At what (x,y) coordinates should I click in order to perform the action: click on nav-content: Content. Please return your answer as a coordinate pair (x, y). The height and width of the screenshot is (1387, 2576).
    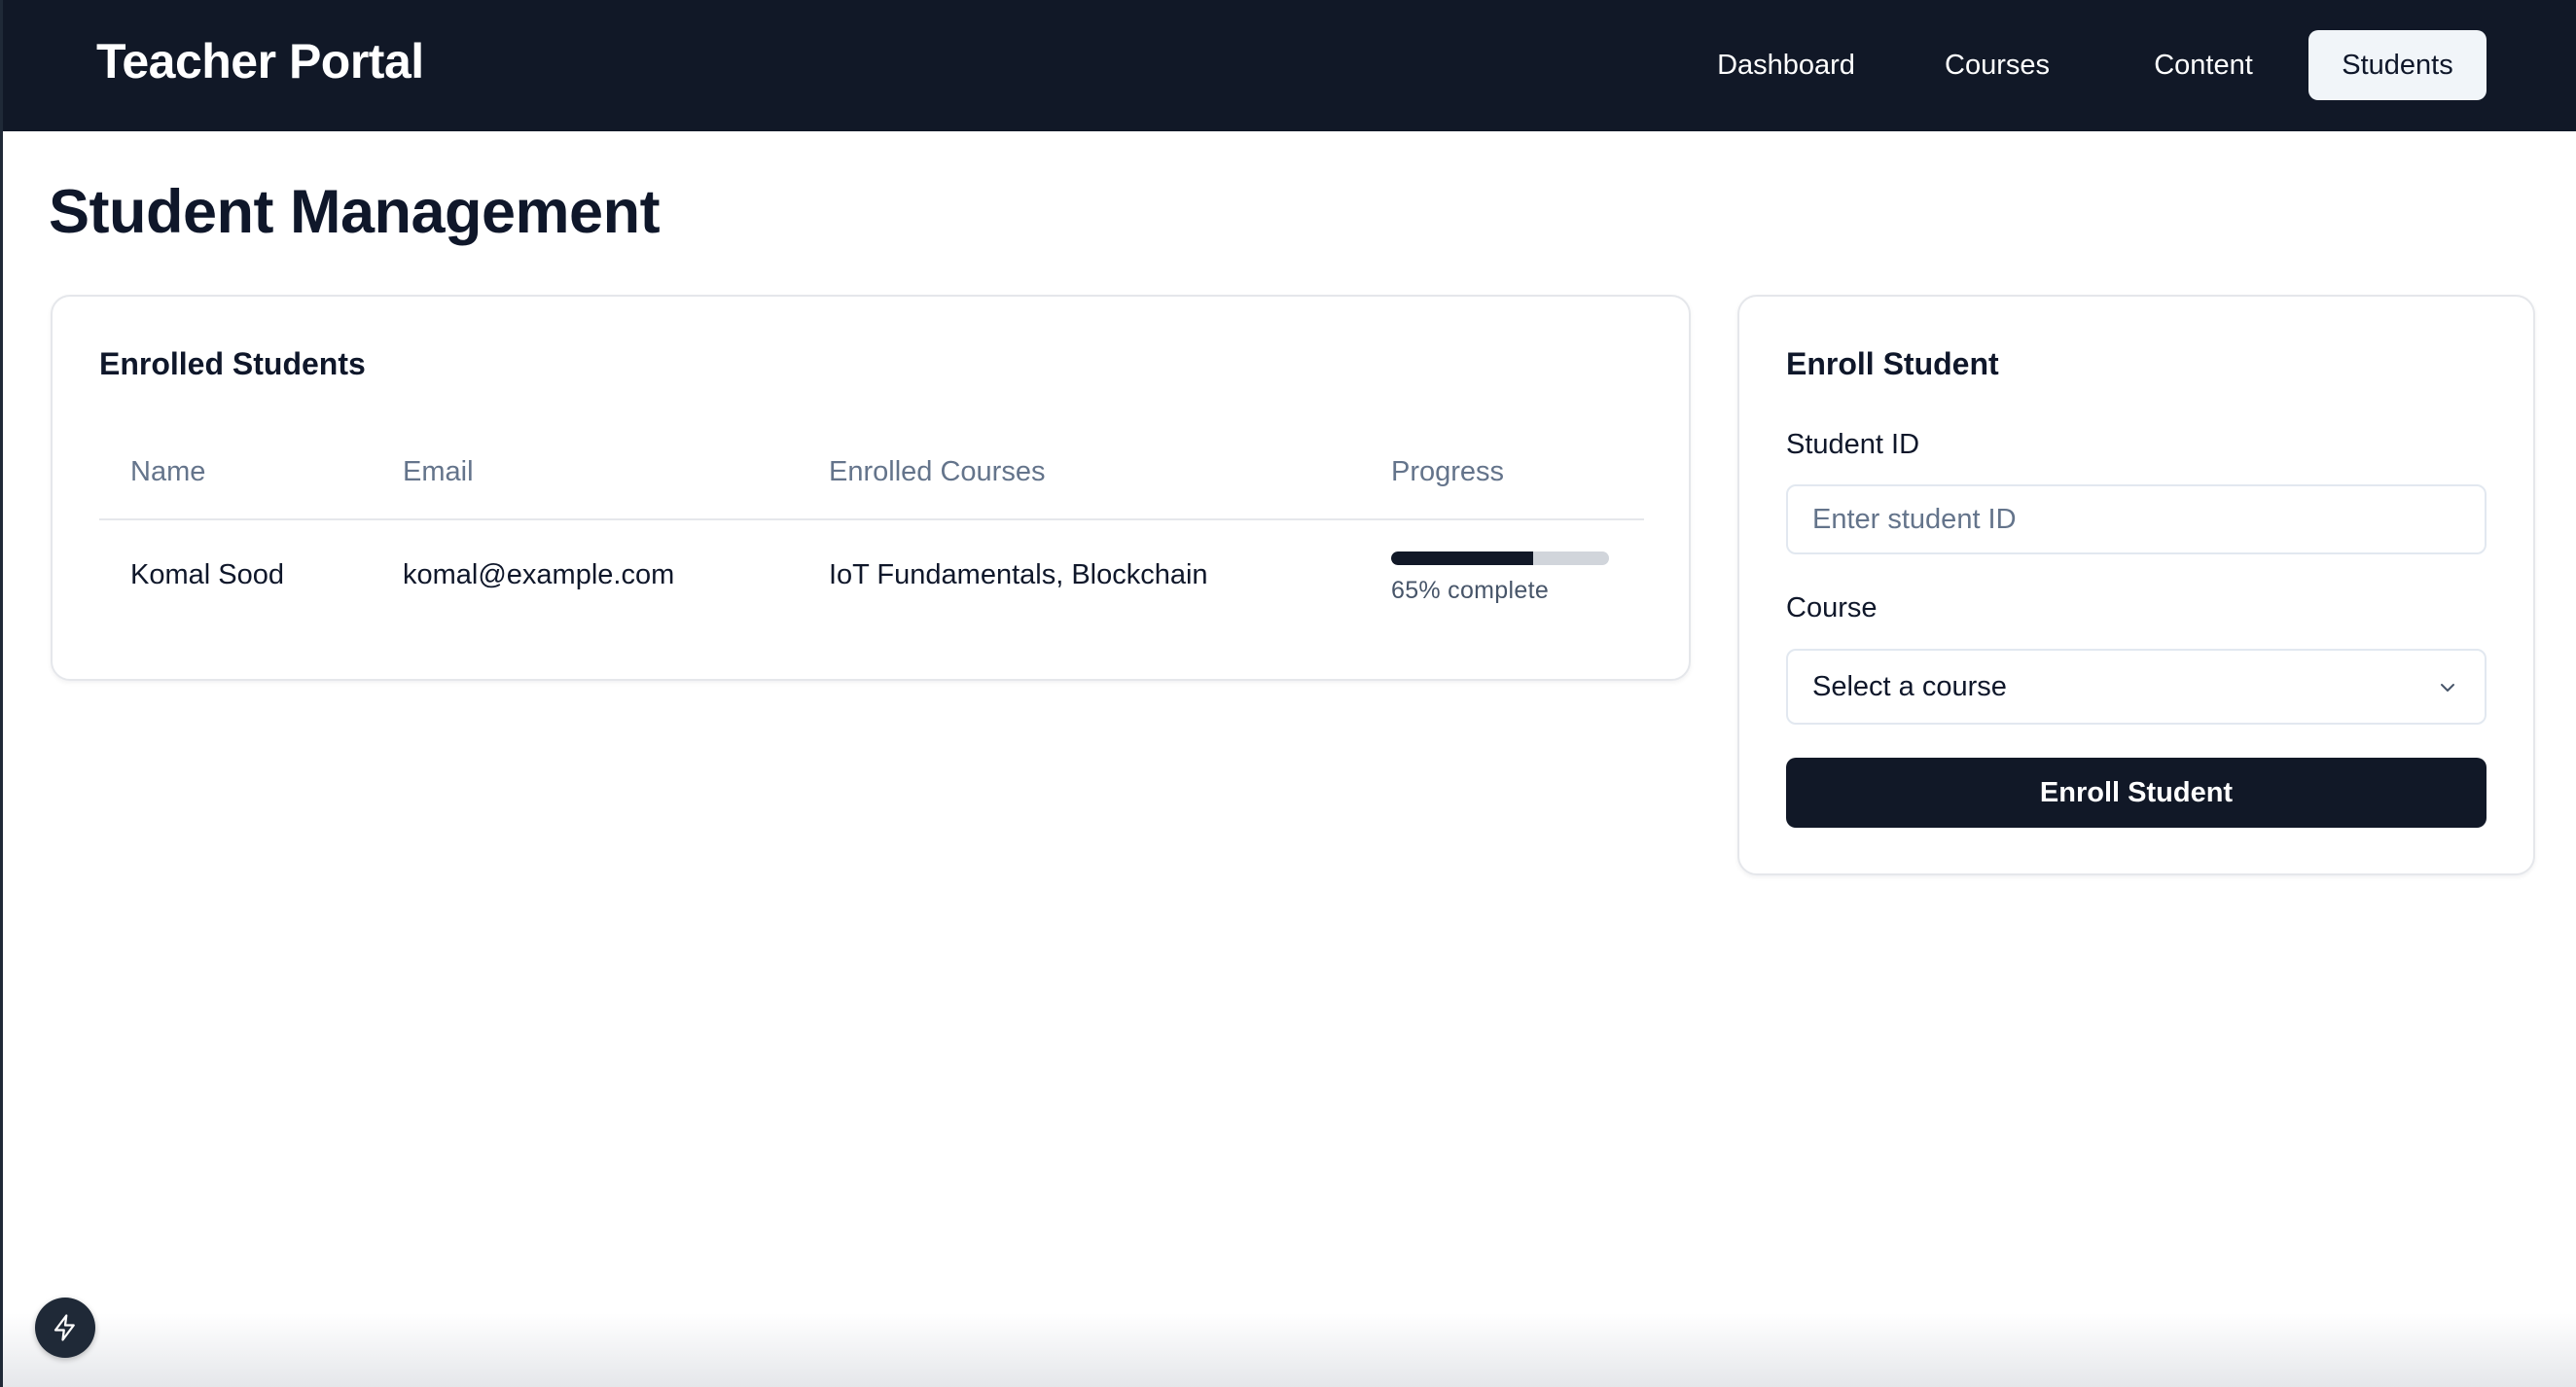
    Looking at the image, I should click on (2203, 65).